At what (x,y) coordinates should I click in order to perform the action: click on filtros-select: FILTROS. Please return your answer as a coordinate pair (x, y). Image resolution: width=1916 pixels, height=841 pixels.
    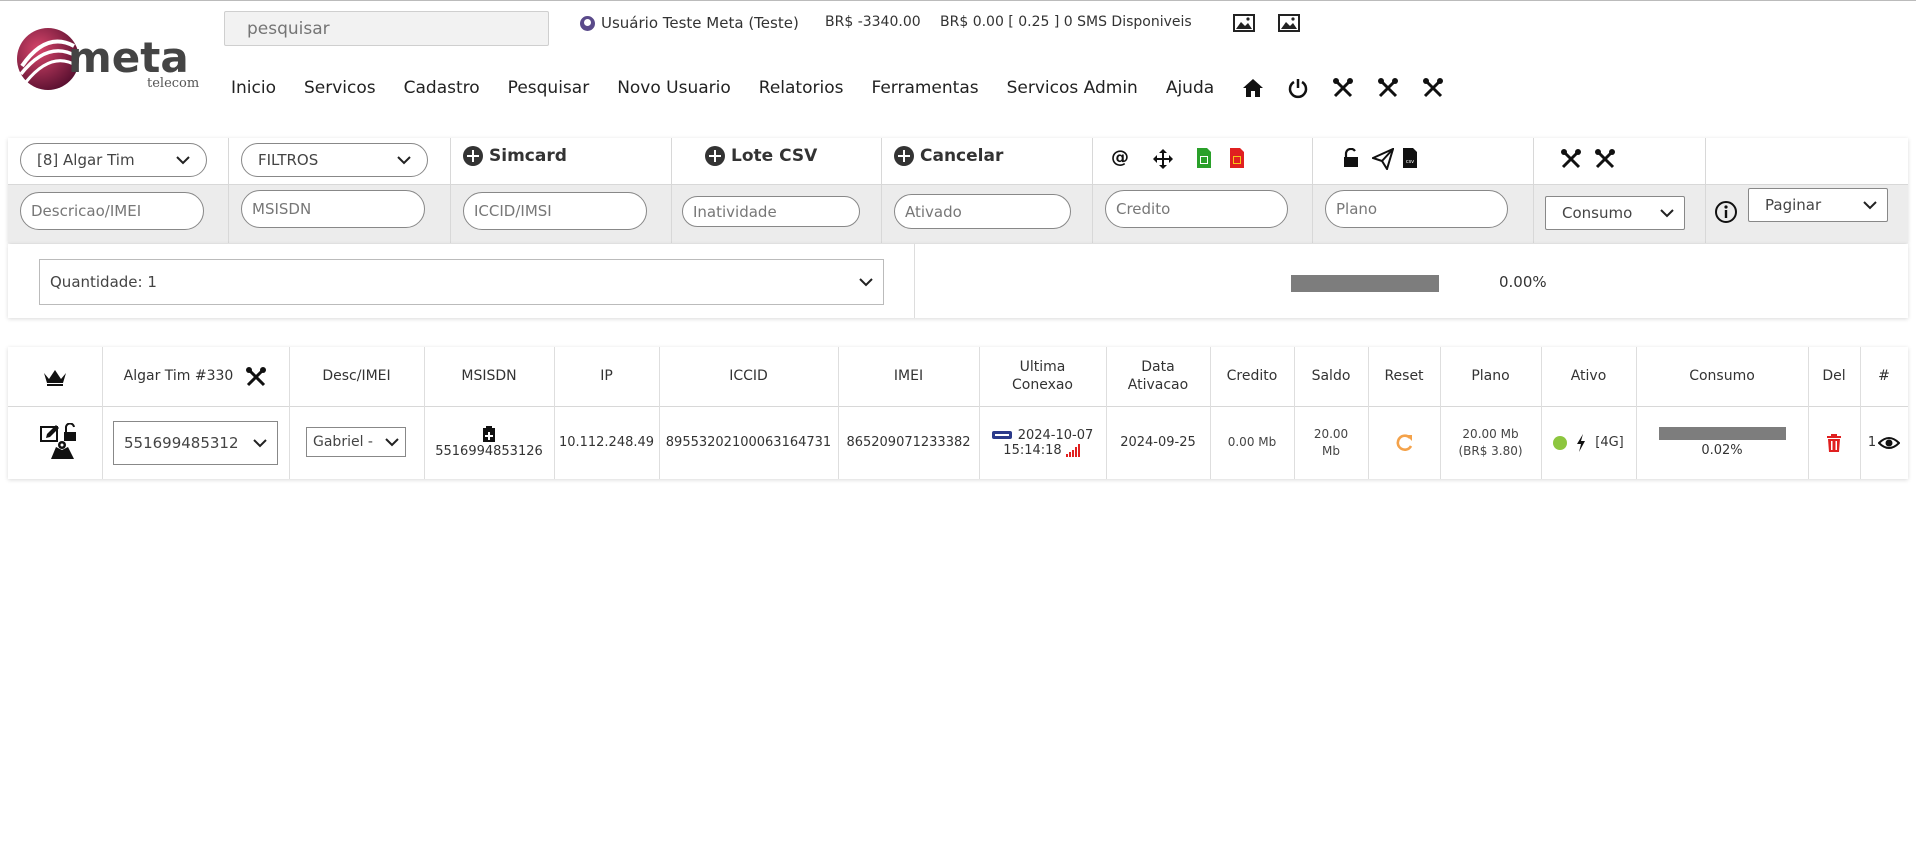
    Looking at the image, I should click on (334, 160).